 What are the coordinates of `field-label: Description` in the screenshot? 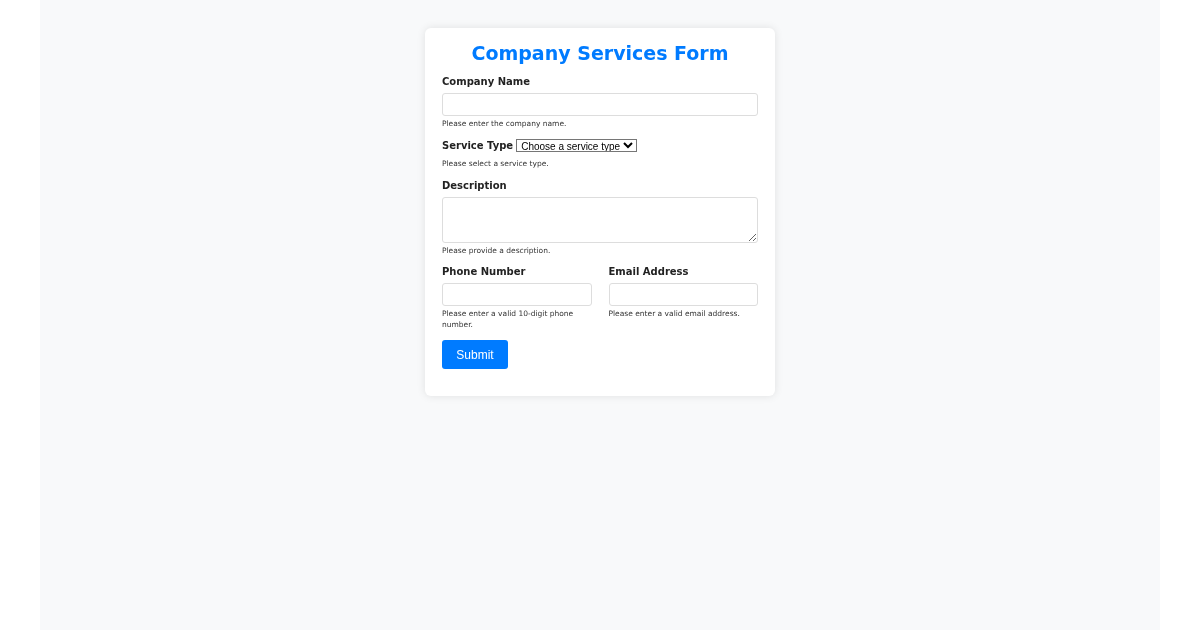 It's located at (475, 185).